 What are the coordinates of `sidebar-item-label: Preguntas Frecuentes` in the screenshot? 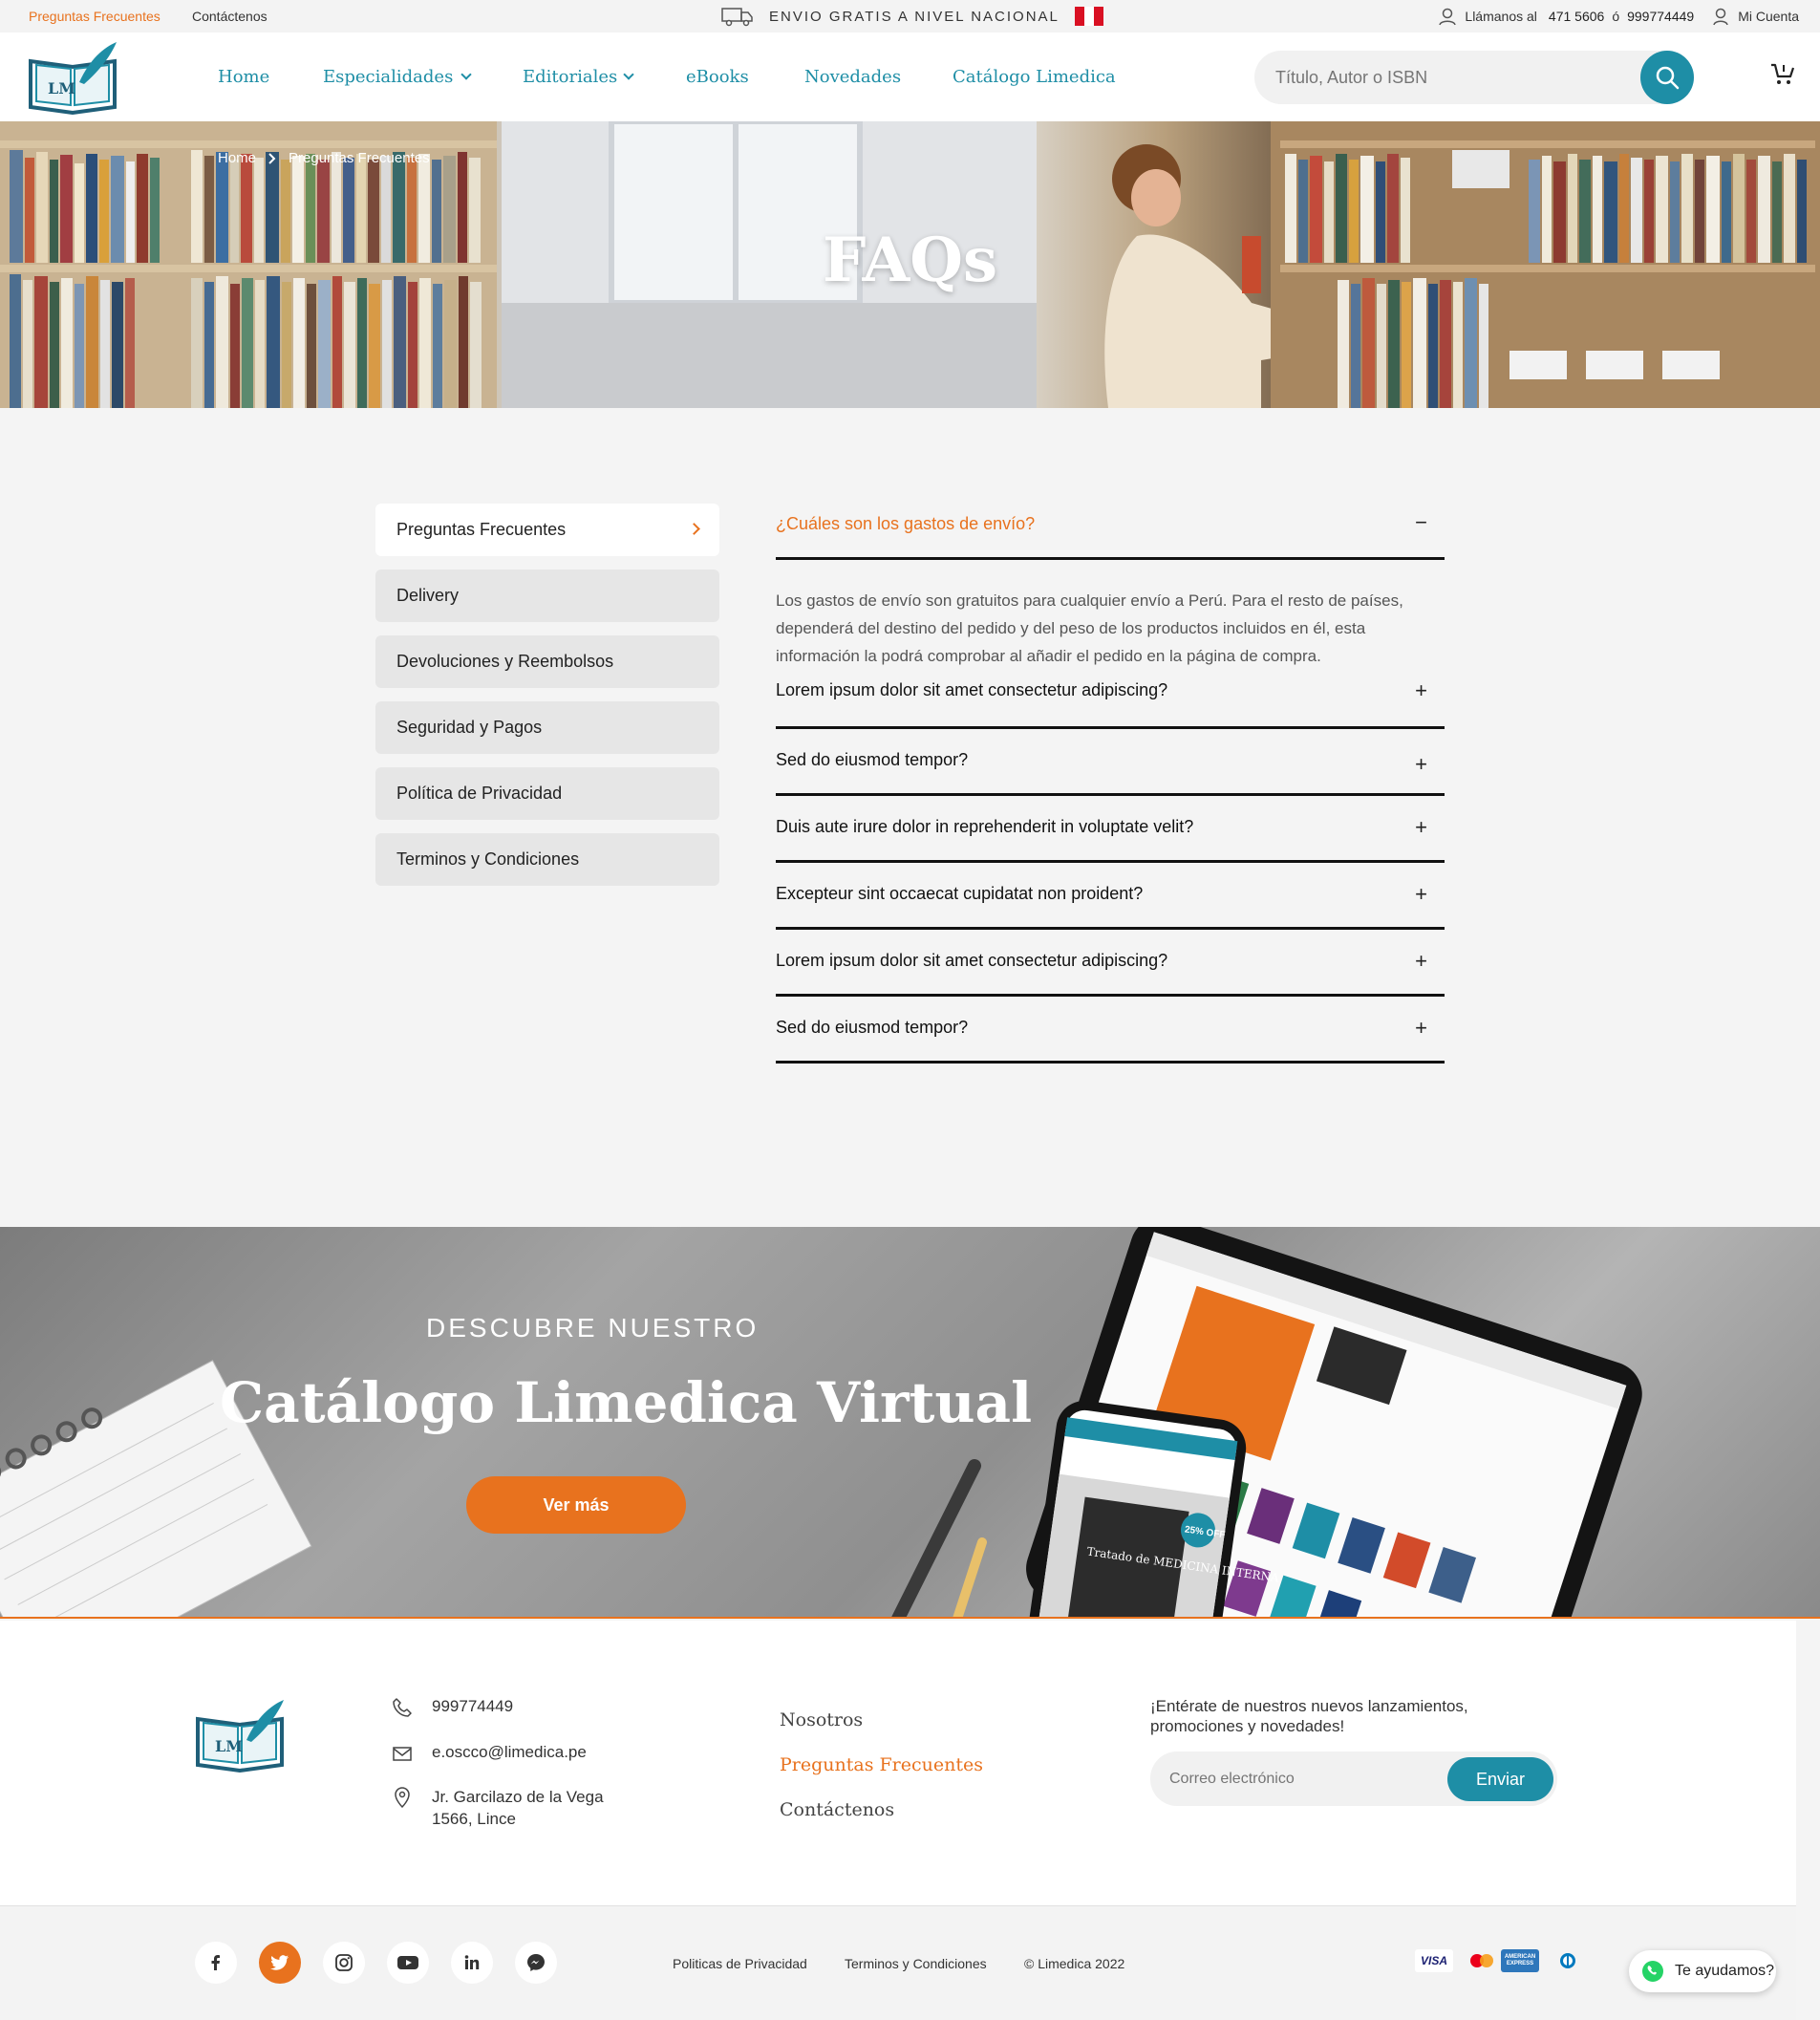 It's located at (482, 530).